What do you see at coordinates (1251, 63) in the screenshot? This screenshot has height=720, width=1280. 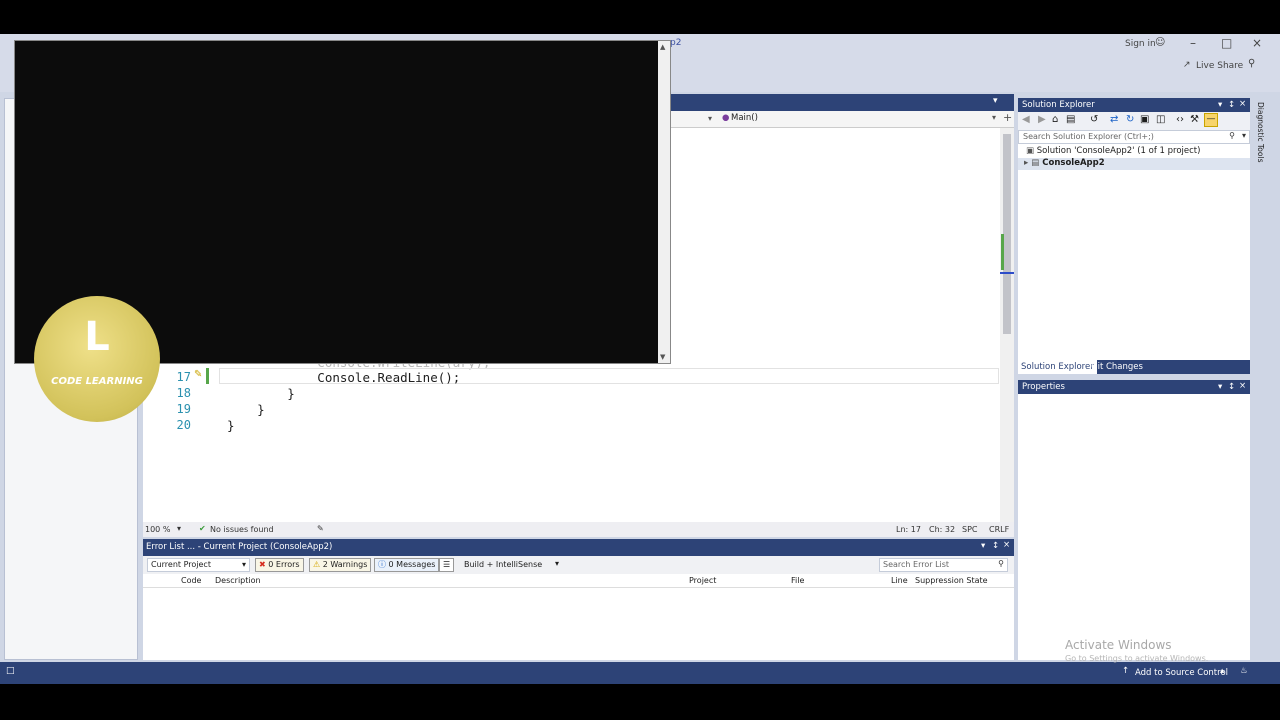 I see `feedback-icon: ⚲` at bounding box center [1251, 63].